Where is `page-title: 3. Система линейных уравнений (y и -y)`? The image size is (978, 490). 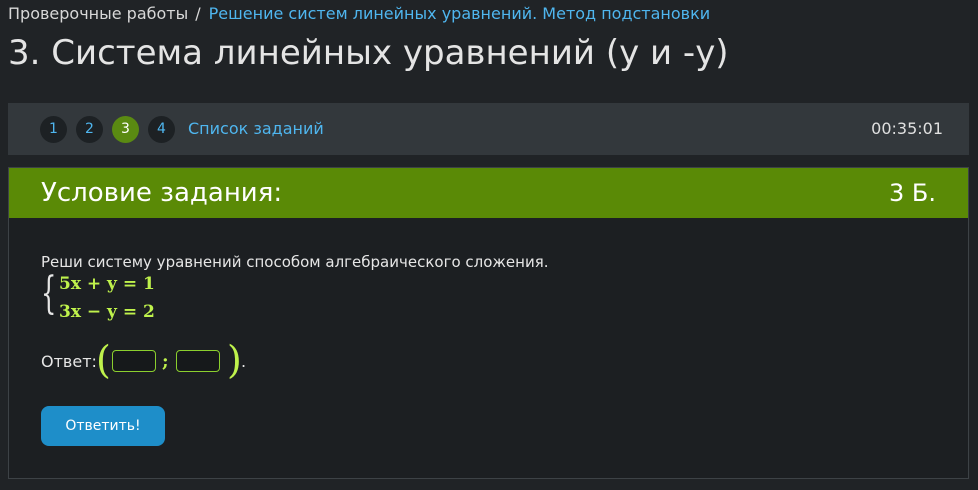
page-title: 3. Система линейных уравнений (y и -y) is located at coordinates (368, 53).